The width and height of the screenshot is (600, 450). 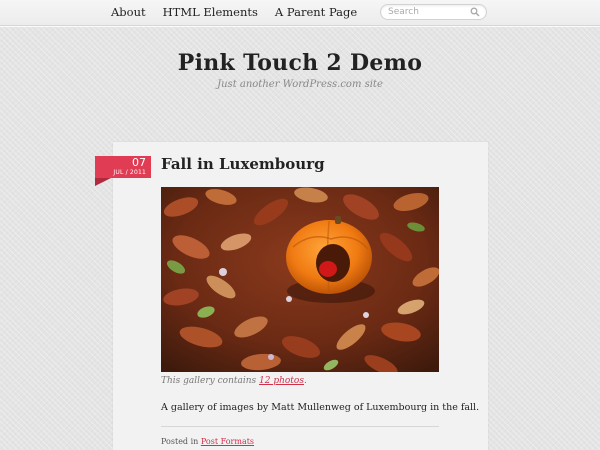 What do you see at coordinates (123, 167) in the screenshot?
I see `post-date-badge: 07 JUL / 2011` at bounding box center [123, 167].